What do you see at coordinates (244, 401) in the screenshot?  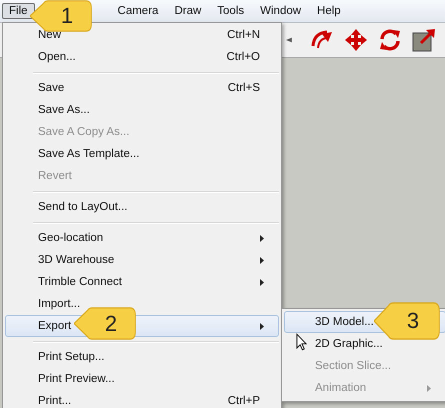 I see `shortcut-label: Ctrl+P` at bounding box center [244, 401].